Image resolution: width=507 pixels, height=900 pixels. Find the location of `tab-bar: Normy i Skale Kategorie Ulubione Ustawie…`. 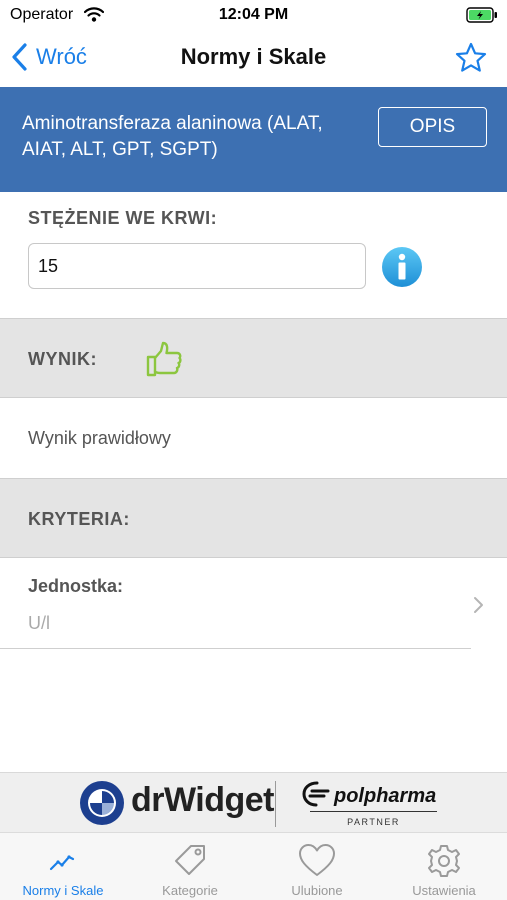

tab-bar: Normy i Skale Kategorie Ulubione Ustawie… is located at coordinates (253, 866).